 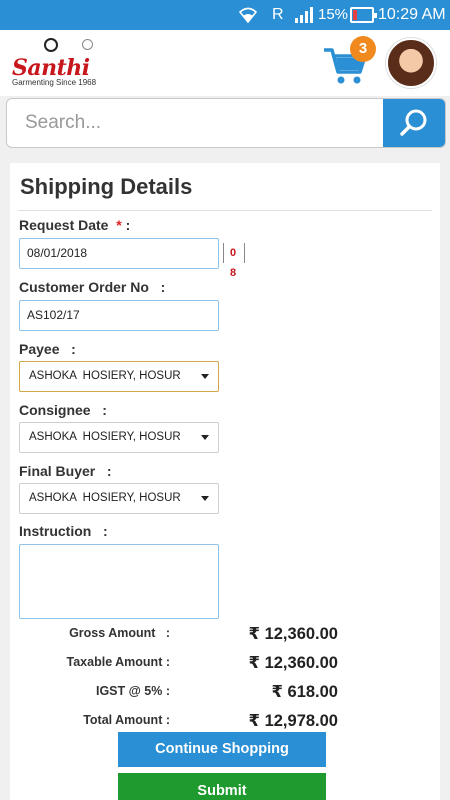 I want to click on search-input, so click(x=196, y=123).